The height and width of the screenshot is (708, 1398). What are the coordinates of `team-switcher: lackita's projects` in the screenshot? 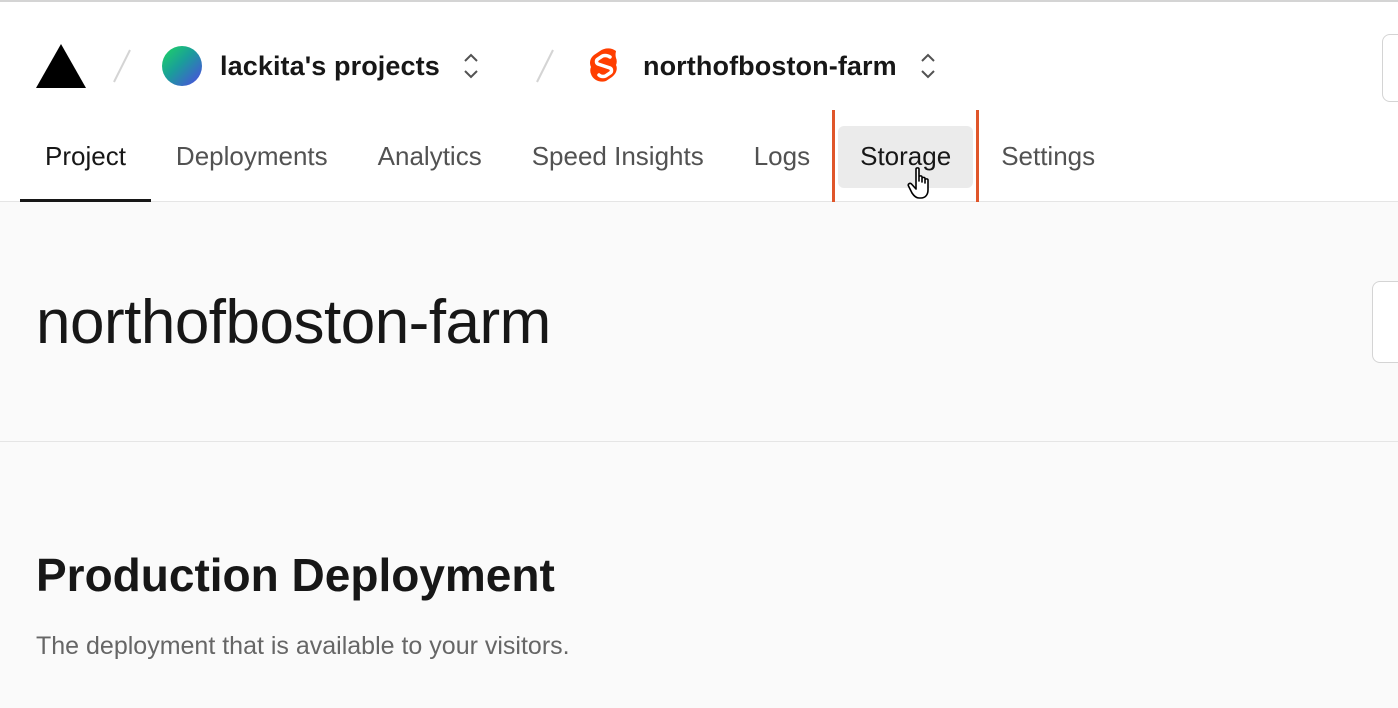 It's located at (321, 66).